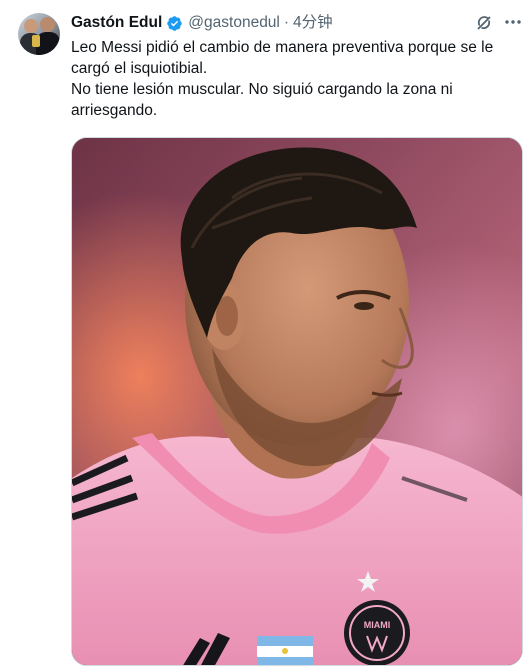 The height and width of the screenshot is (668, 531). I want to click on grok-icon, so click(484, 23).